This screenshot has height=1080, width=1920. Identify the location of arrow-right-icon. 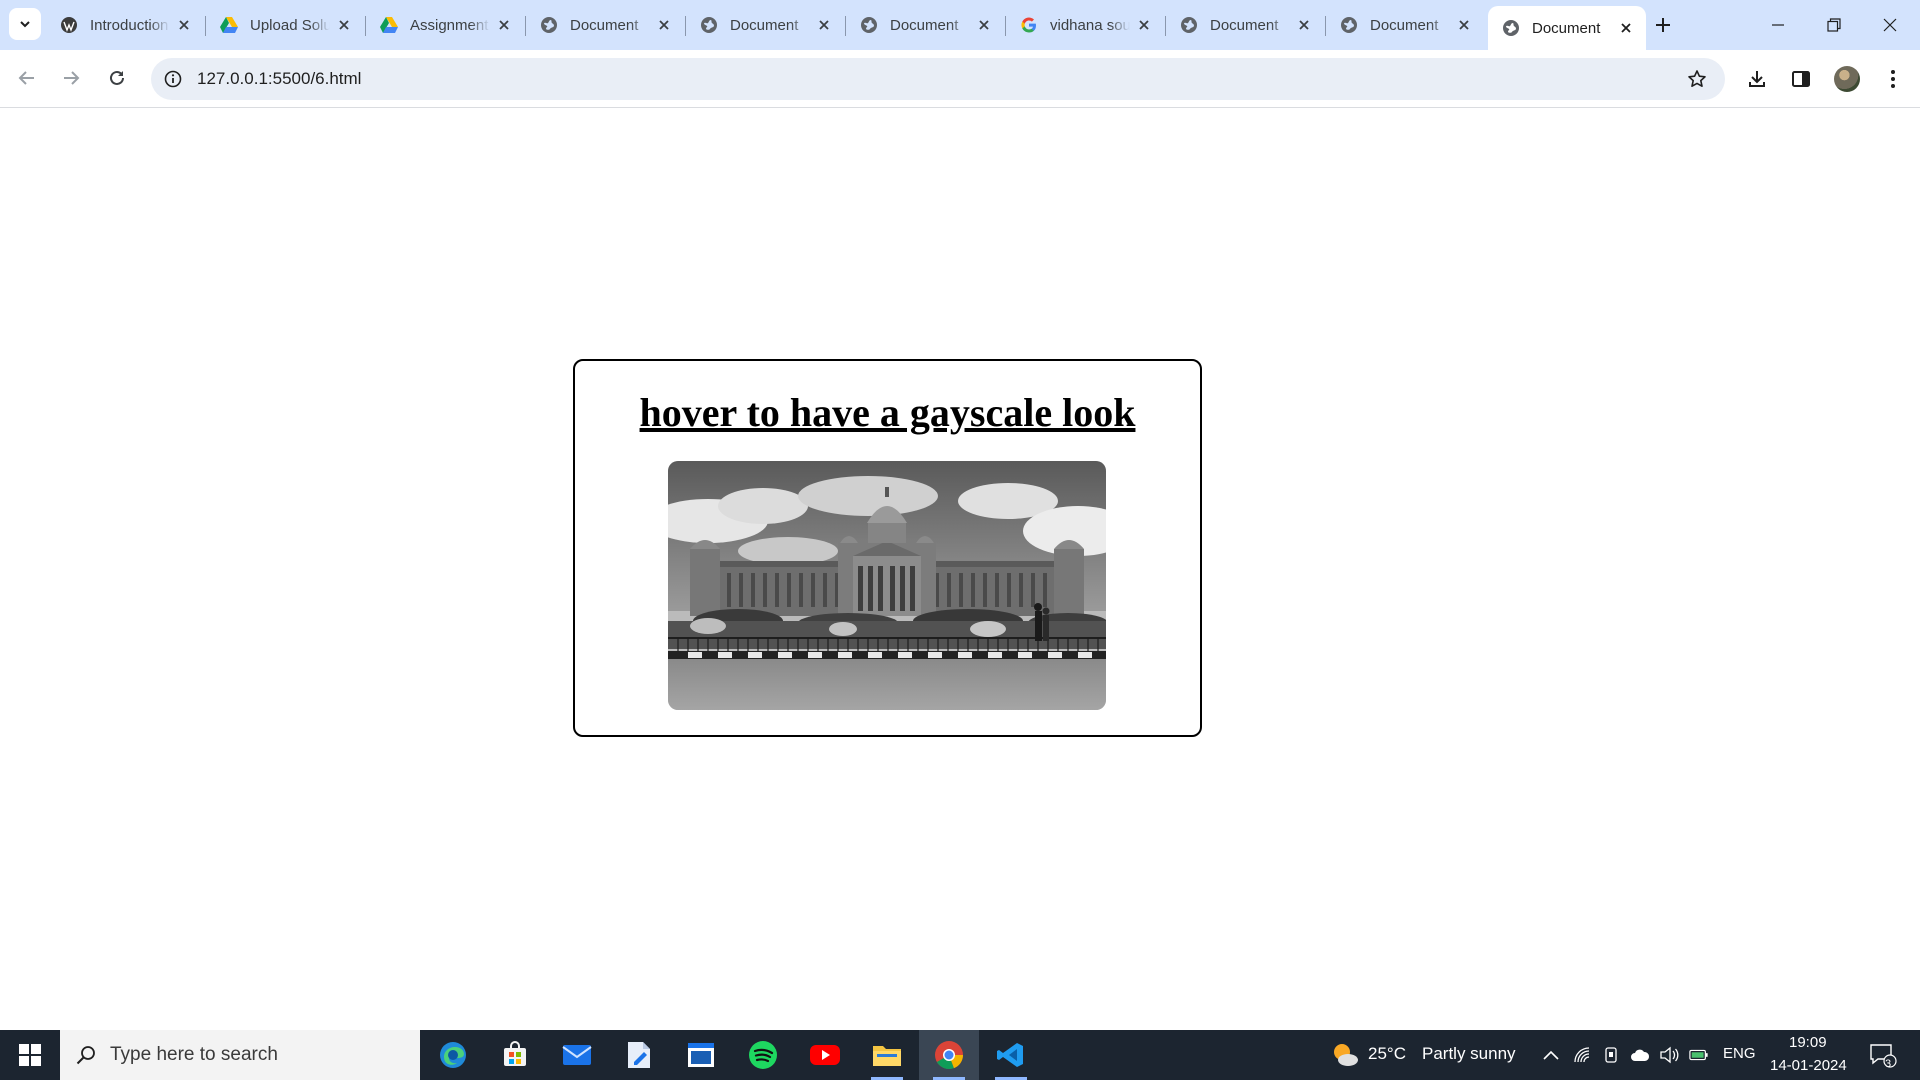
(72, 78).